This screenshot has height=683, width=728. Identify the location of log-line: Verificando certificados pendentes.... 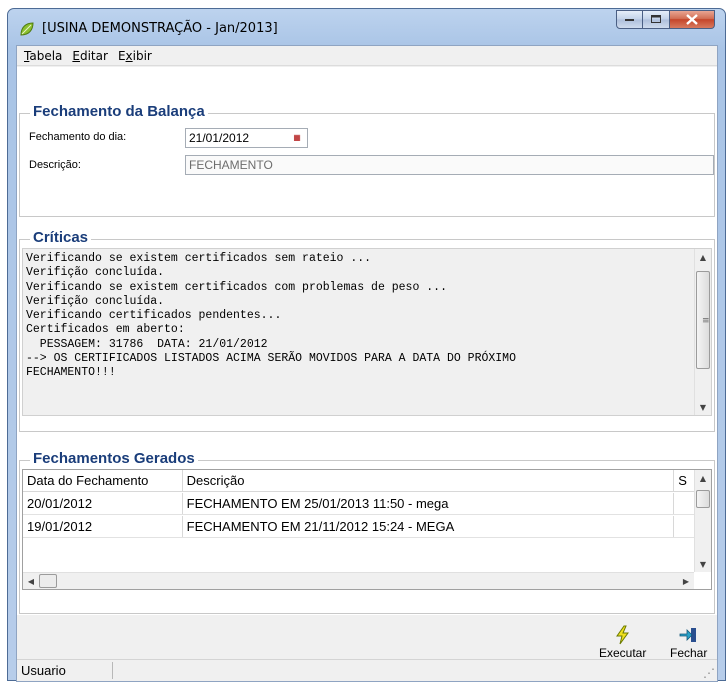
(154, 316).